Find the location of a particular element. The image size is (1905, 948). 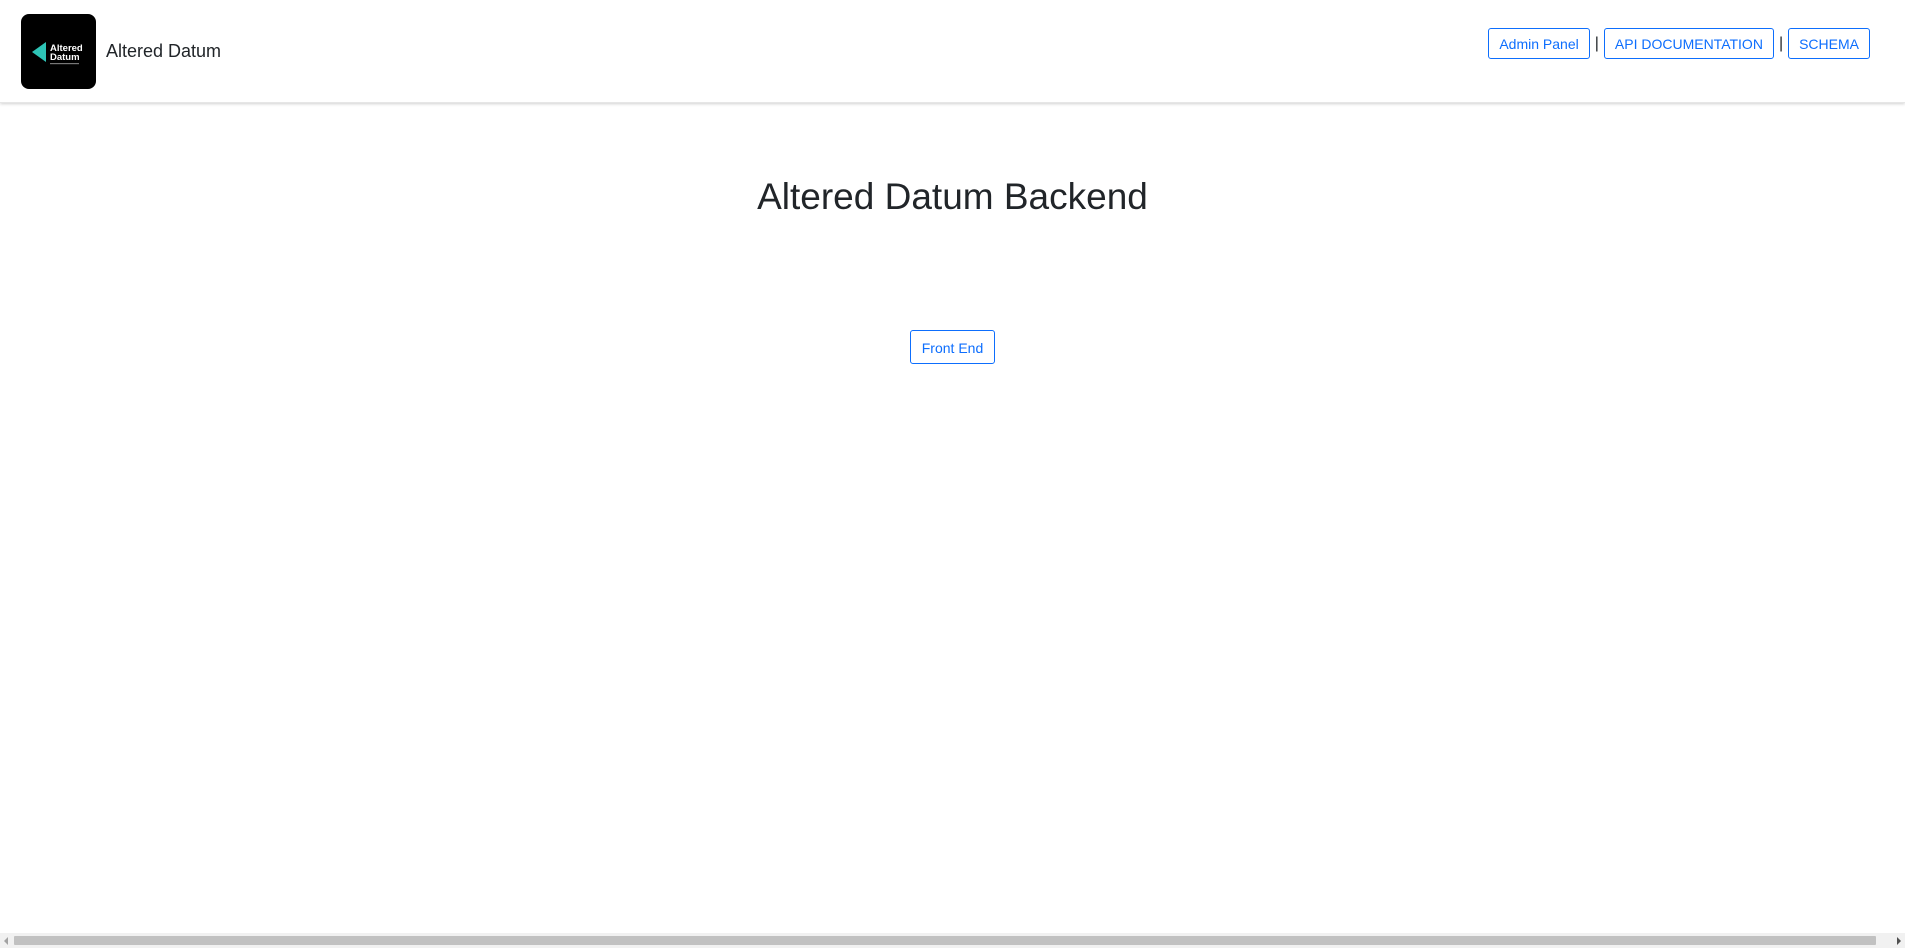

scrollbar-thumb is located at coordinates (945, 940).